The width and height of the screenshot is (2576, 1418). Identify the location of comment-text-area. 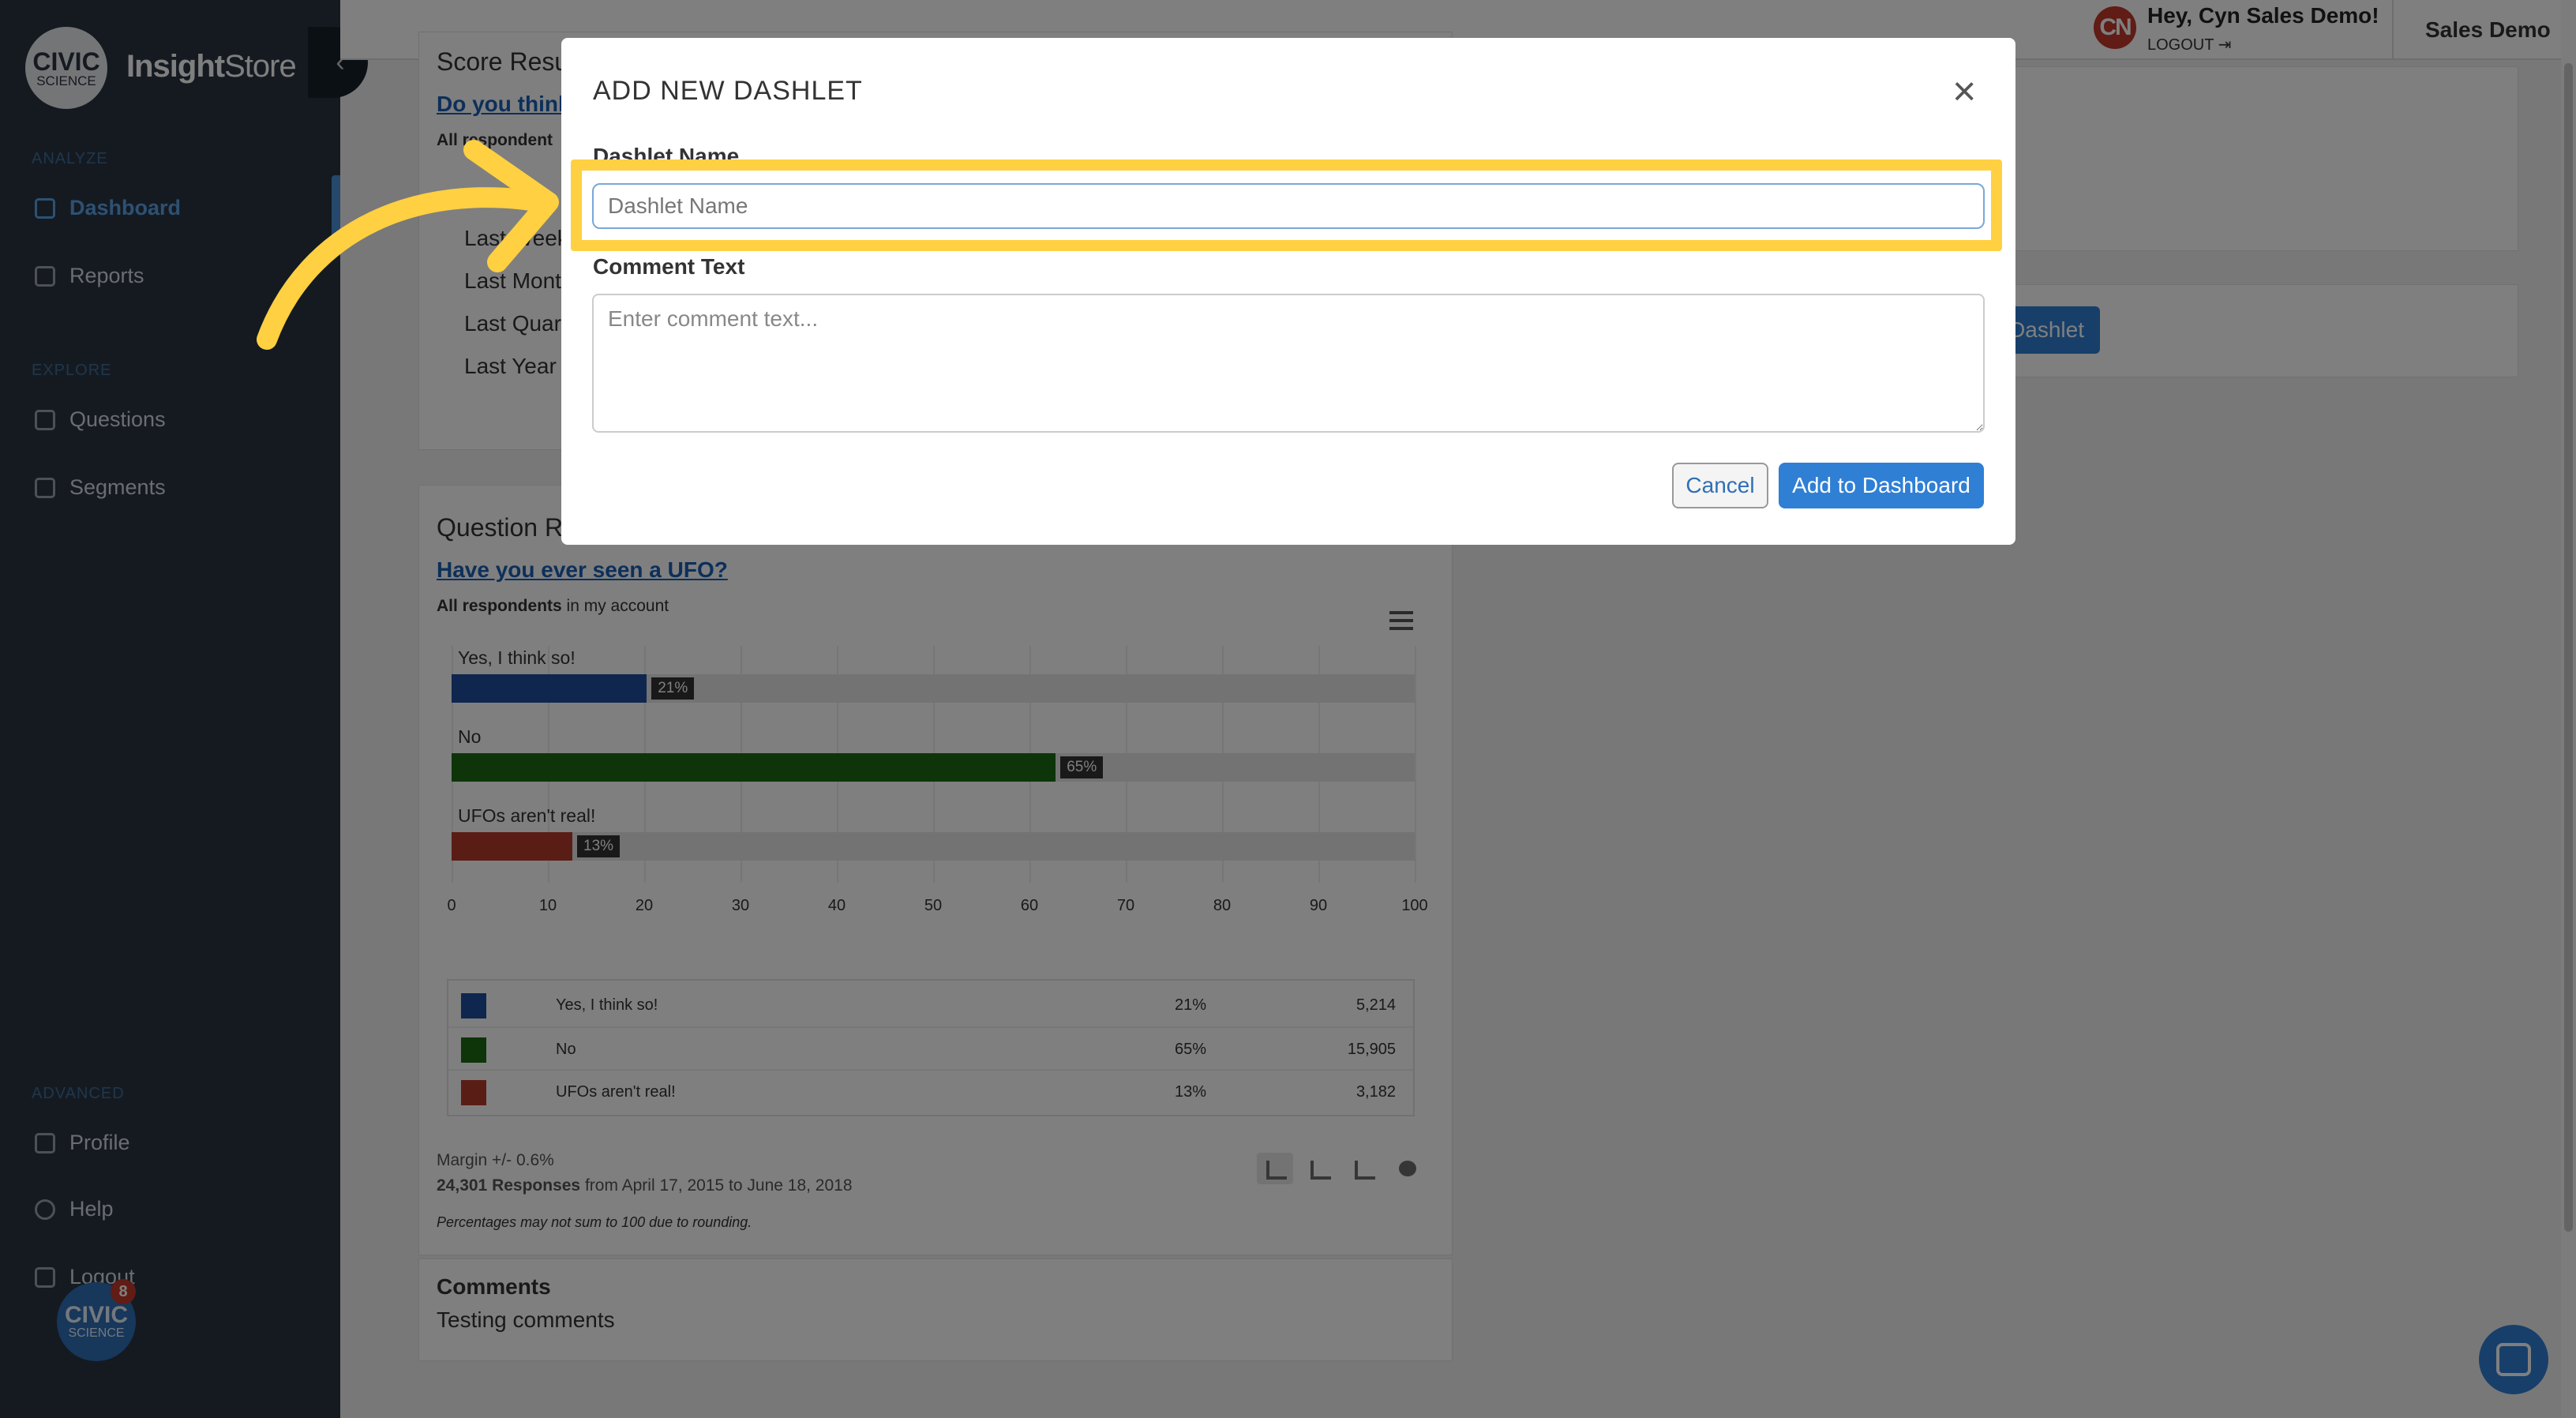
(1288, 363).